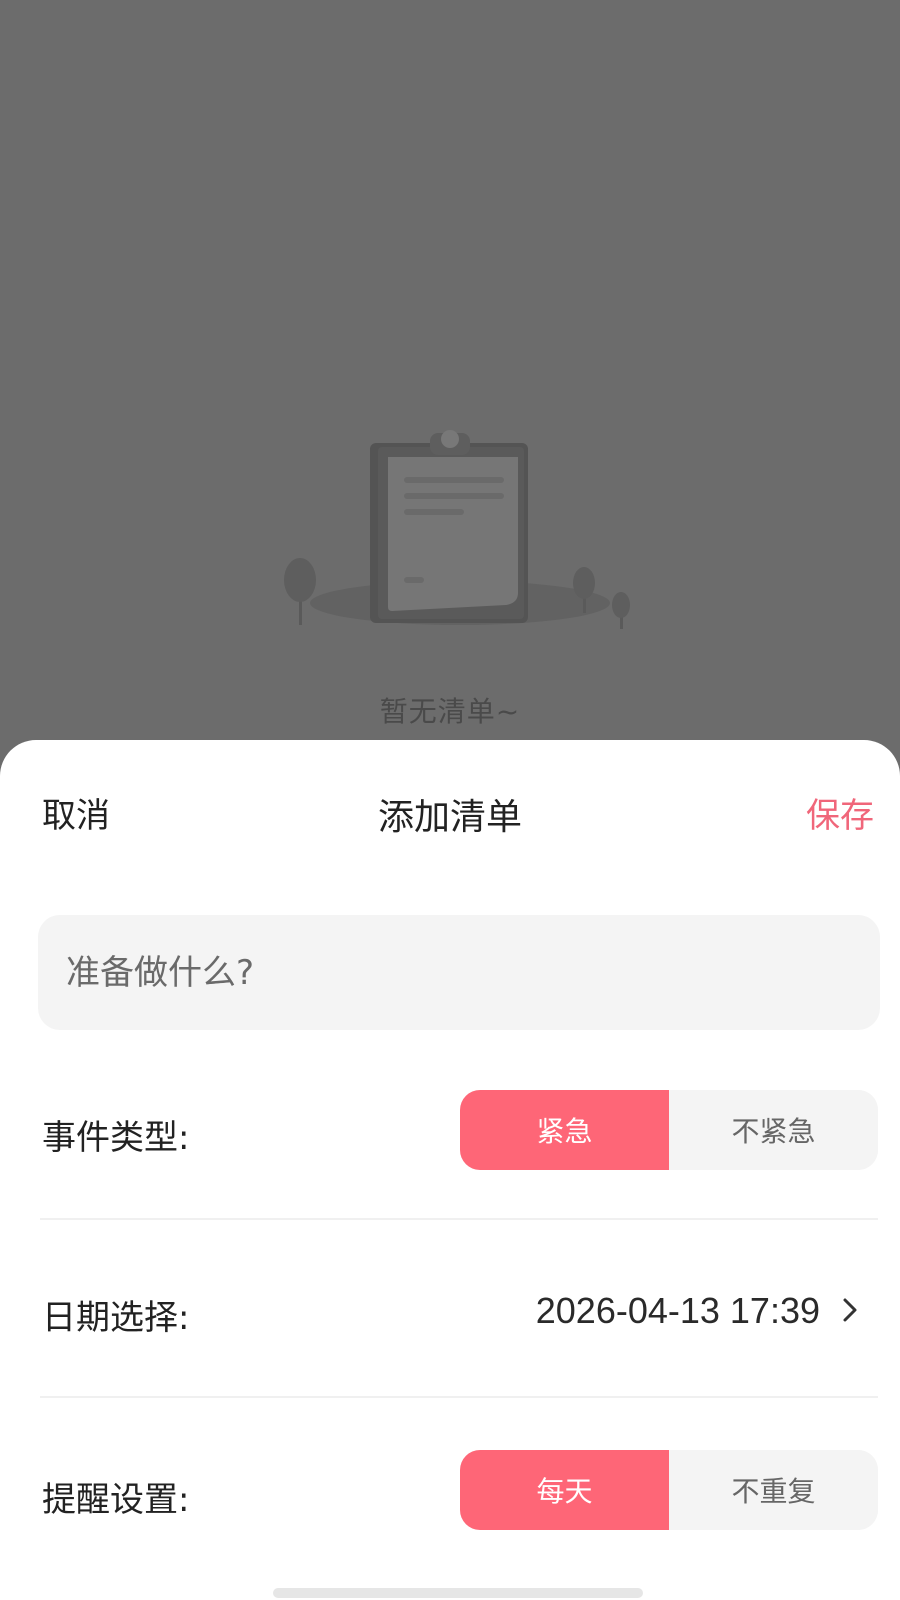 This screenshot has width=900, height=1600. I want to click on event-type-label: 事件类型:, so click(116, 1138).